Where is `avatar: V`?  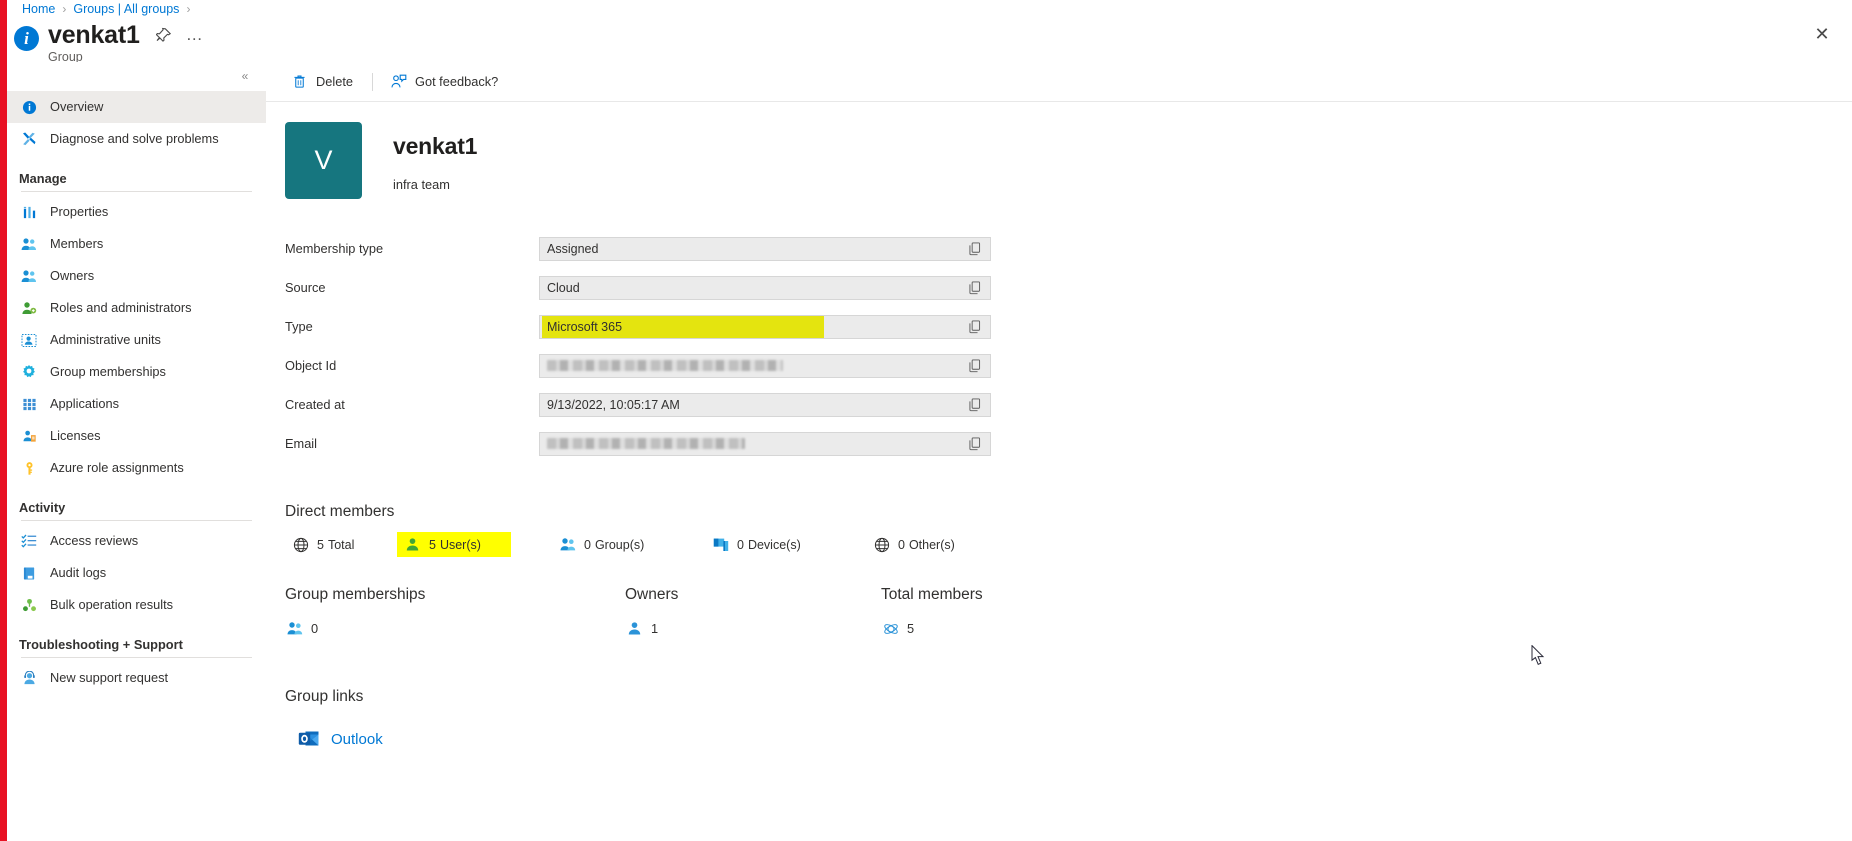 avatar: V is located at coordinates (323, 160).